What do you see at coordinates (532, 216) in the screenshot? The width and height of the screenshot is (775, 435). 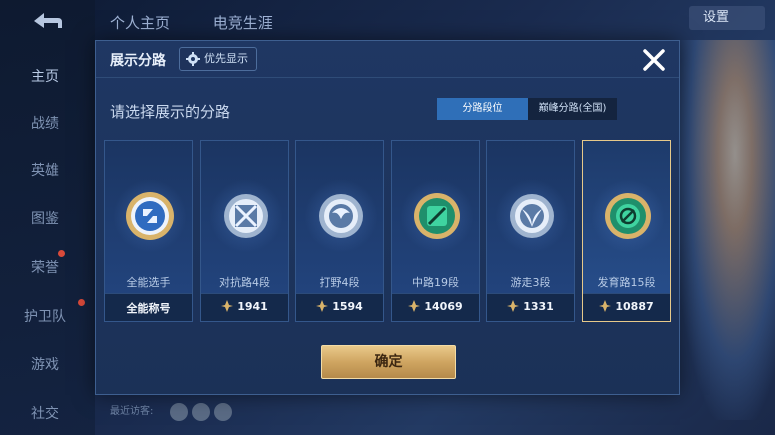 I see `support-emblem-icon` at bounding box center [532, 216].